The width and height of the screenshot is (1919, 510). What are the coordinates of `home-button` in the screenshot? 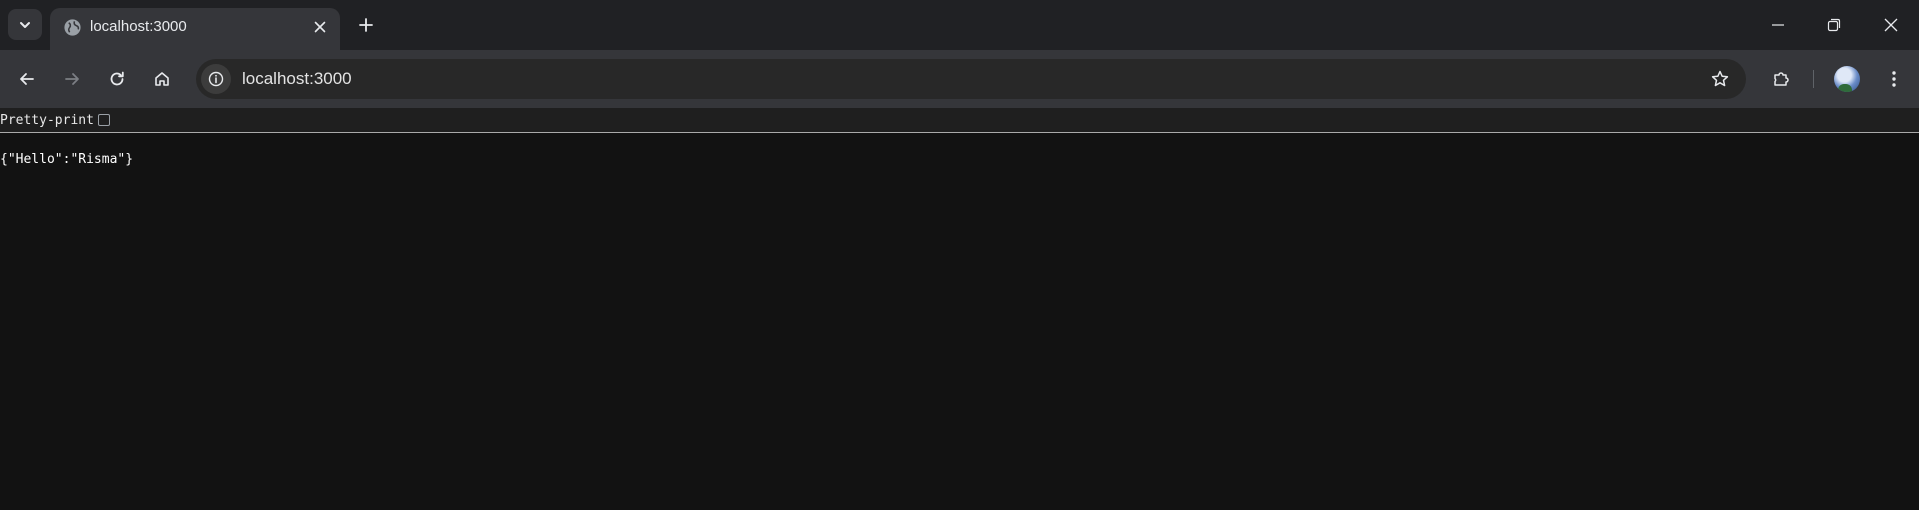 It's located at (162, 79).